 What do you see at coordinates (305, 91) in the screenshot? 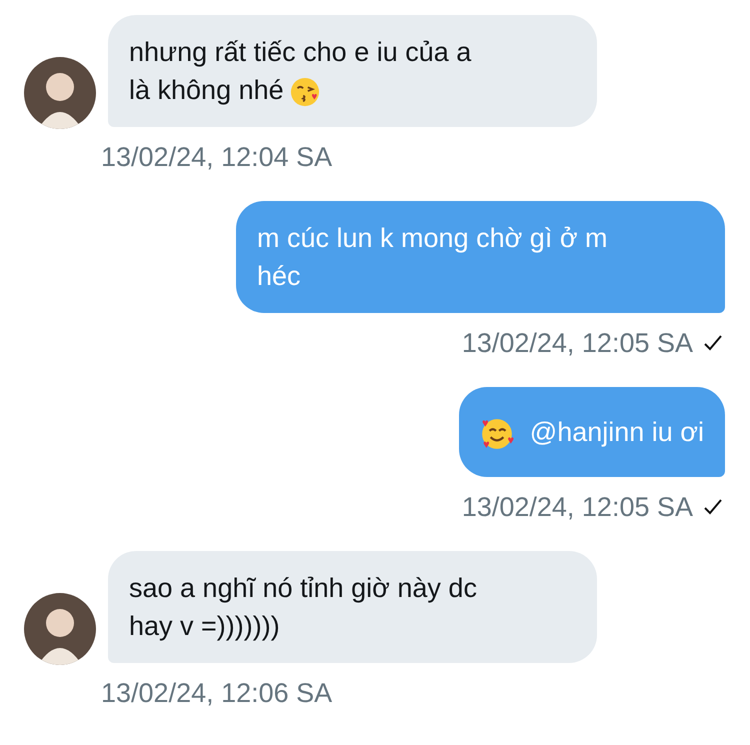
I see `kissing-face-icon` at bounding box center [305, 91].